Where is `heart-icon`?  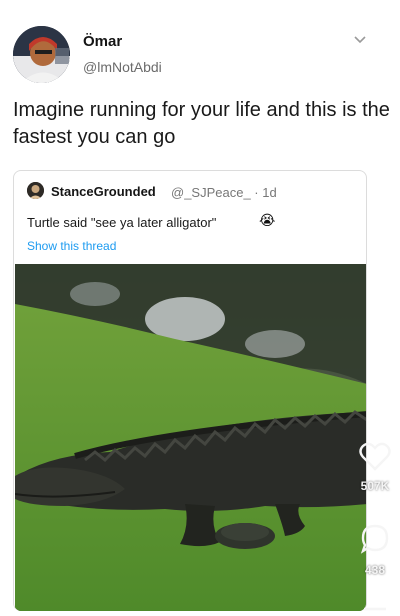 heart-icon is located at coordinates (375, 456).